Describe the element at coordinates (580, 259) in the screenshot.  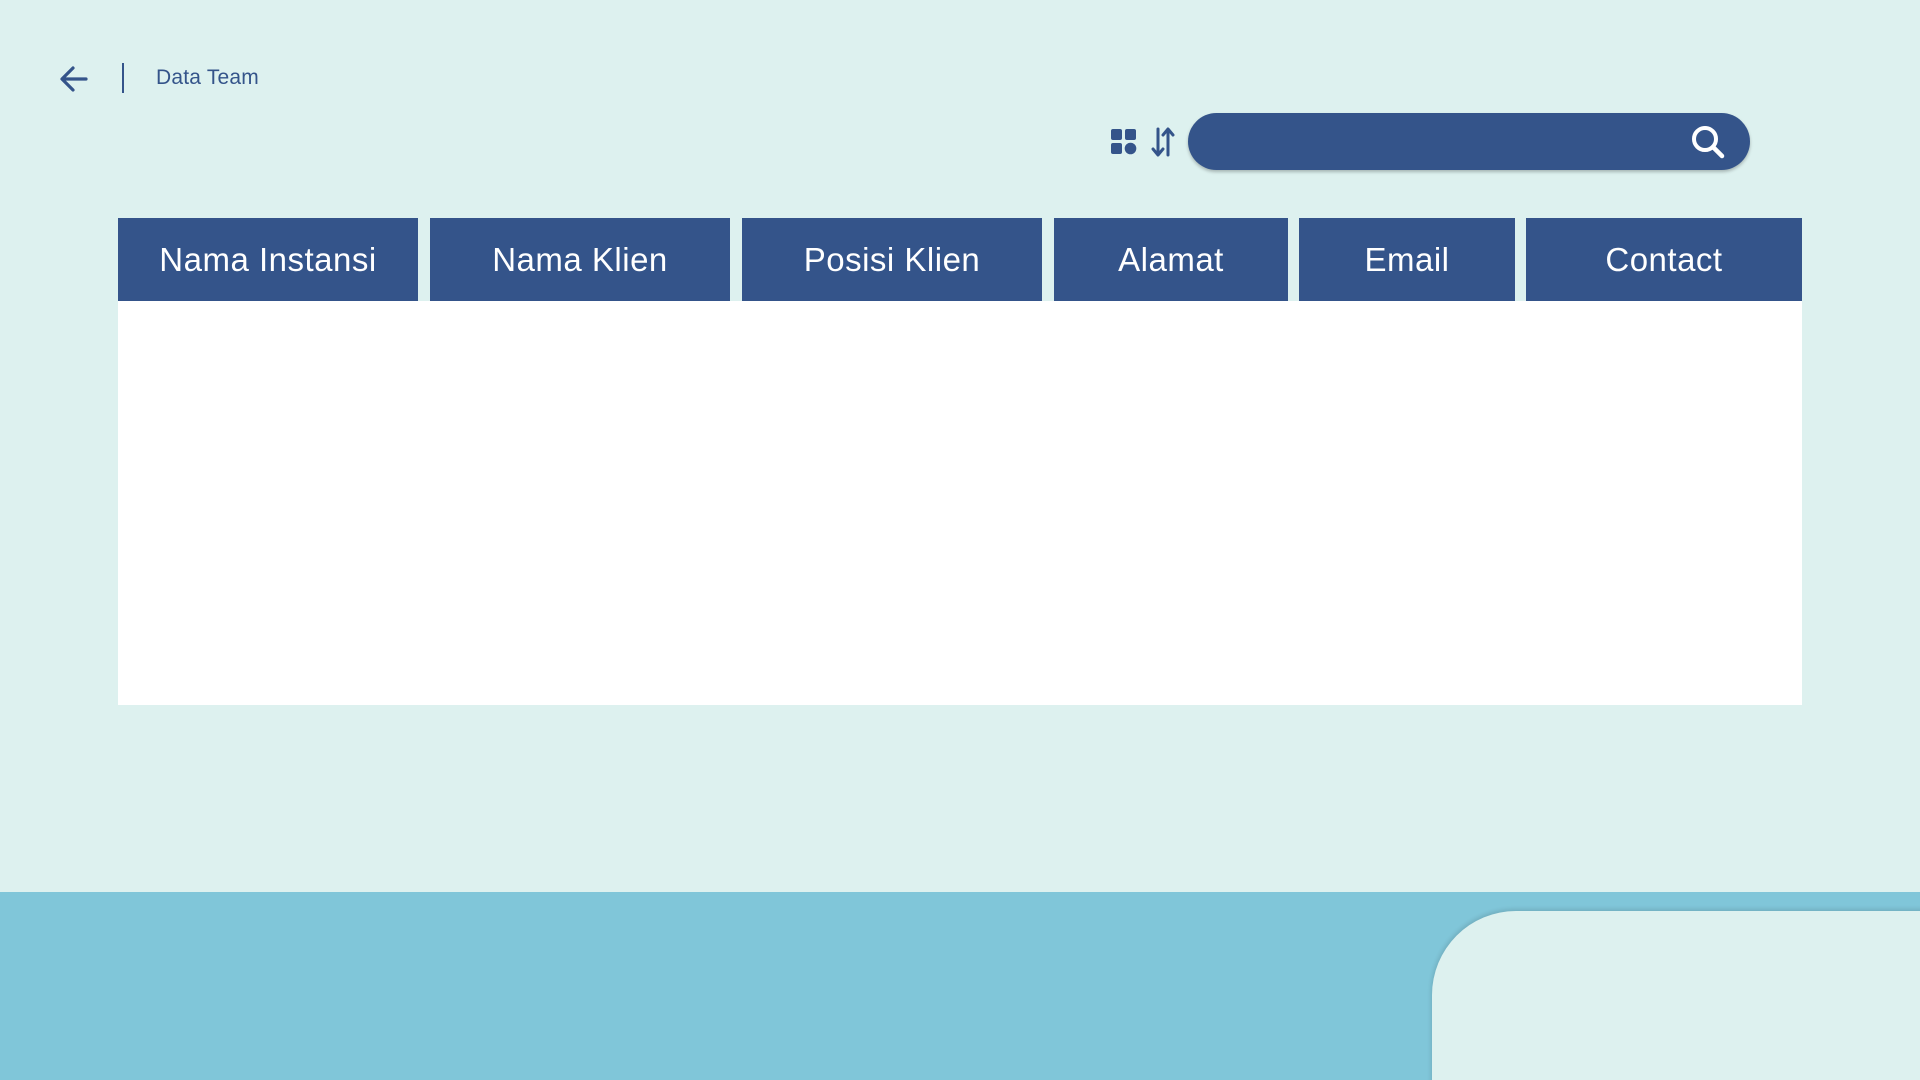
I see `column-header-nama-klien: Nama Klien` at that location.